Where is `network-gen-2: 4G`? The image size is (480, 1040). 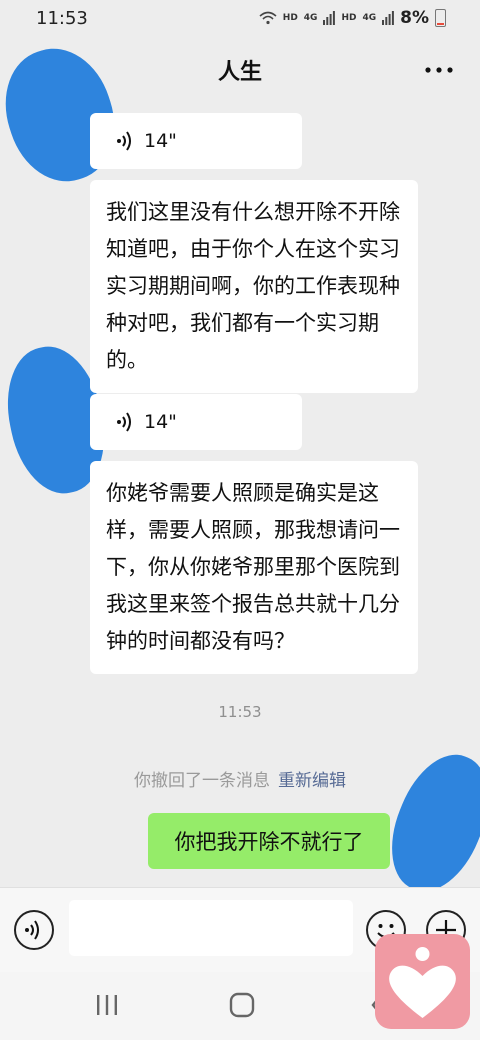
network-gen-2: 4G is located at coordinates (369, 17).